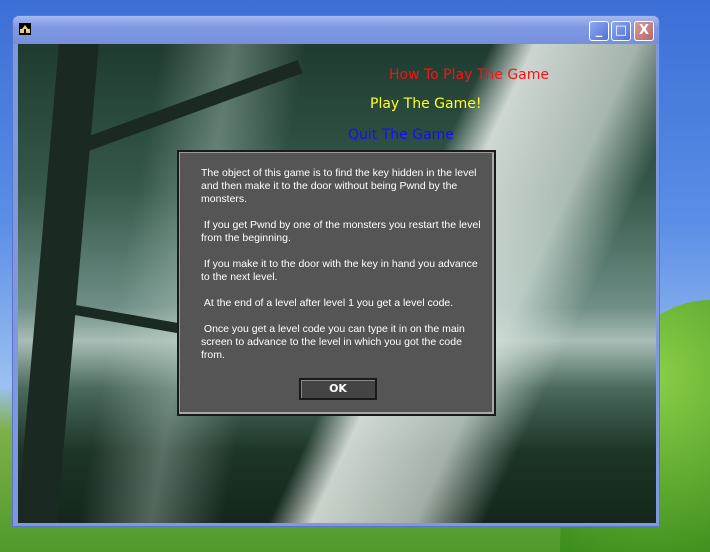 The image size is (710, 552). What do you see at coordinates (401, 135) in the screenshot?
I see `quit-game-button: Quit The Game` at bounding box center [401, 135].